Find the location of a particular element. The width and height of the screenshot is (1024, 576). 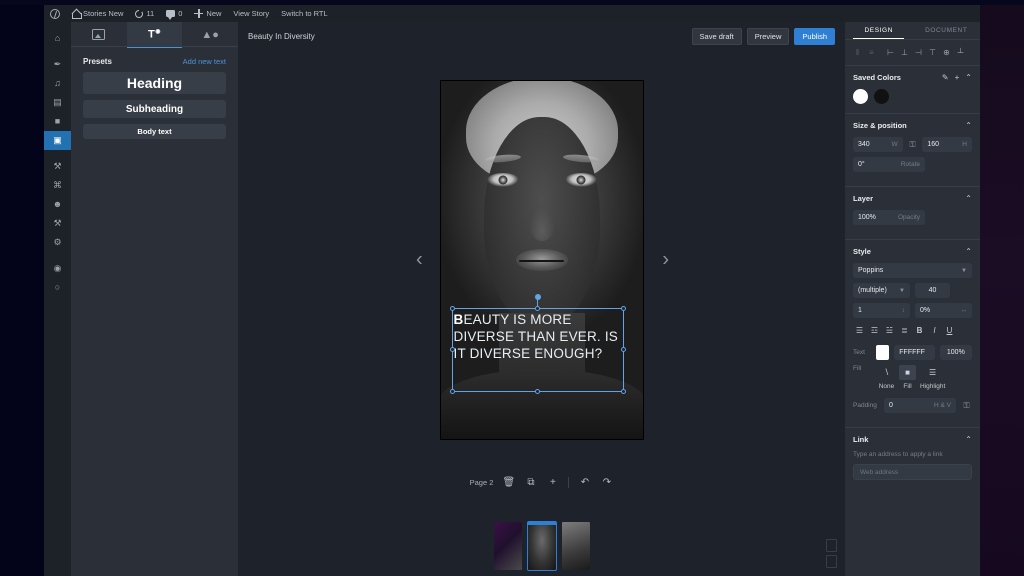

fill-option-fill: ■ Fill is located at coordinates (907, 377).